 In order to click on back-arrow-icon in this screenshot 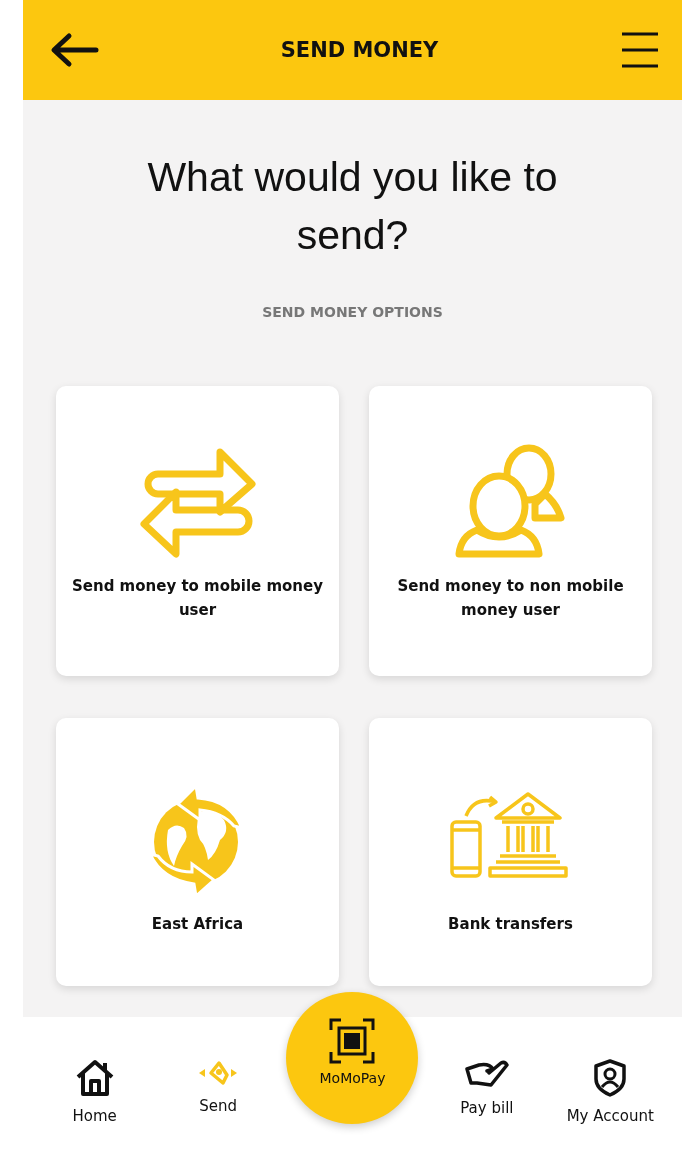, I will do `click(74, 50)`.